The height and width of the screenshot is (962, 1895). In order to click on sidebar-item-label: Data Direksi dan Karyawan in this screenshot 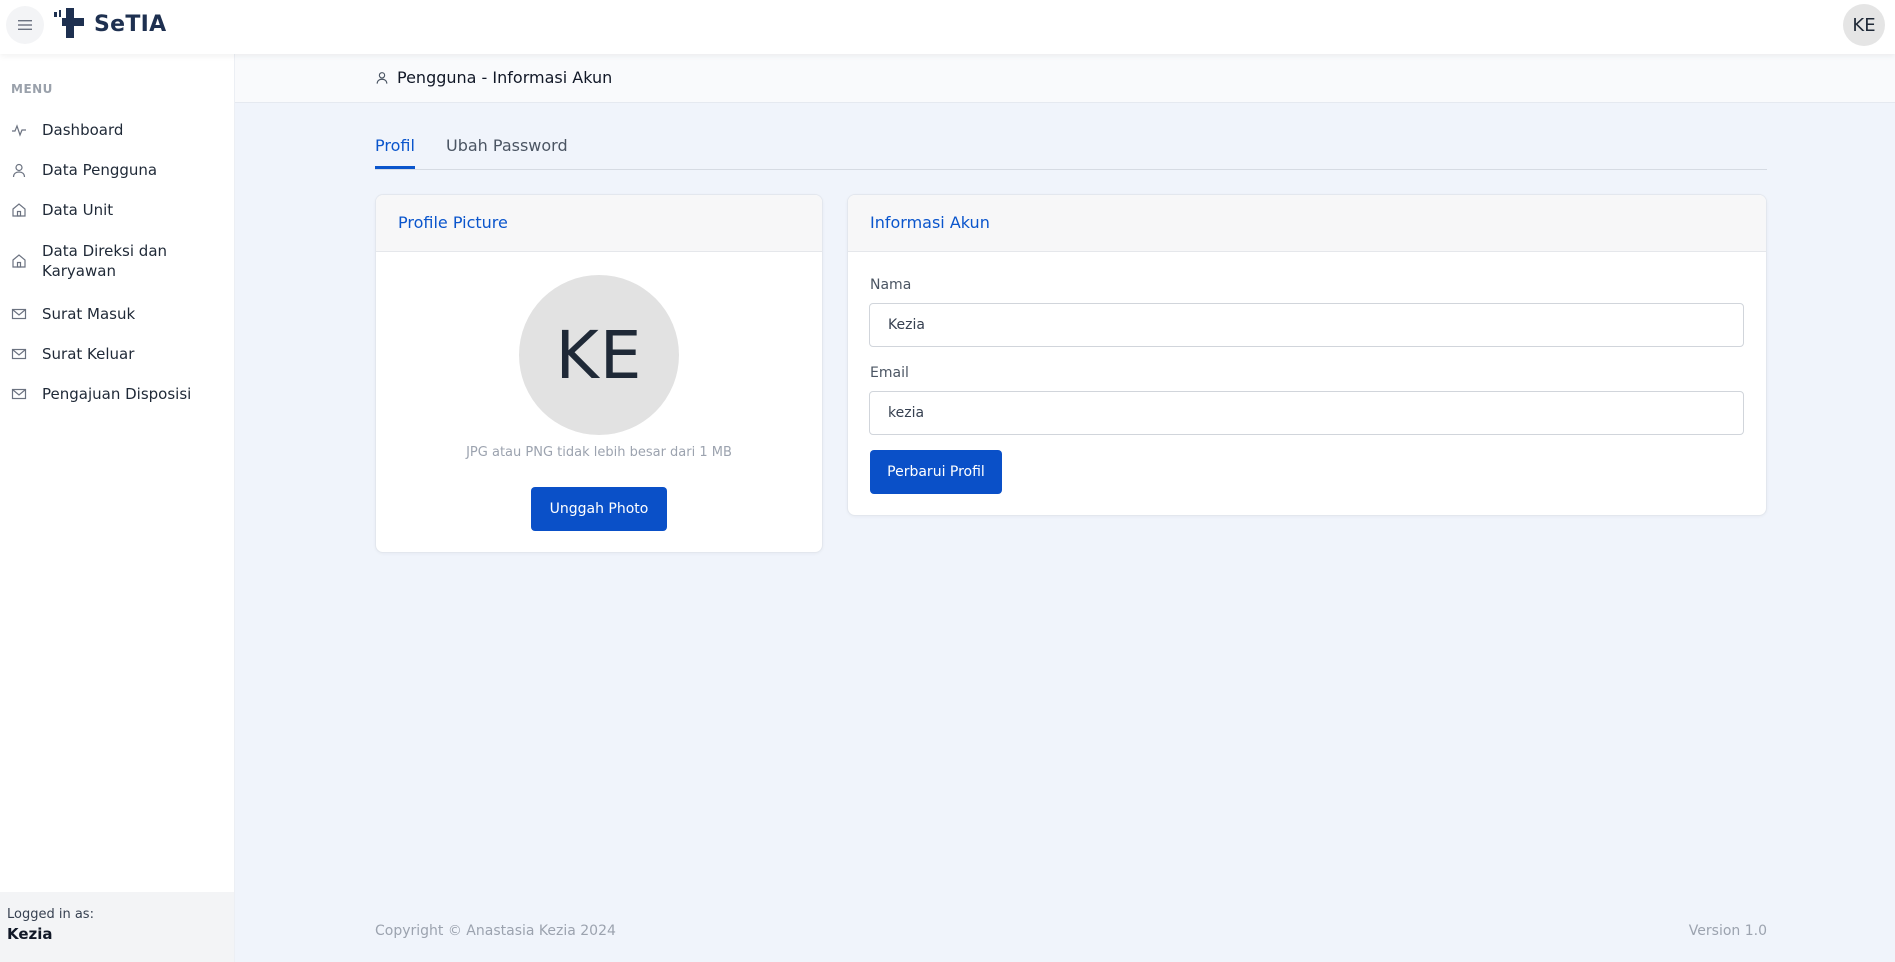, I will do `click(105, 261)`.